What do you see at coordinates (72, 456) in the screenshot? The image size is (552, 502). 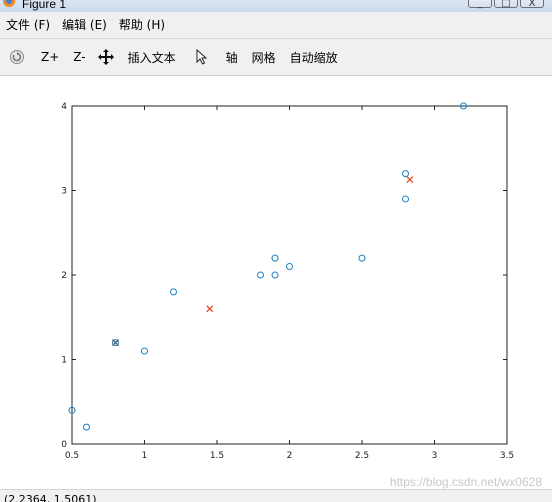 I see `x-tick-label: 0.5` at bounding box center [72, 456].